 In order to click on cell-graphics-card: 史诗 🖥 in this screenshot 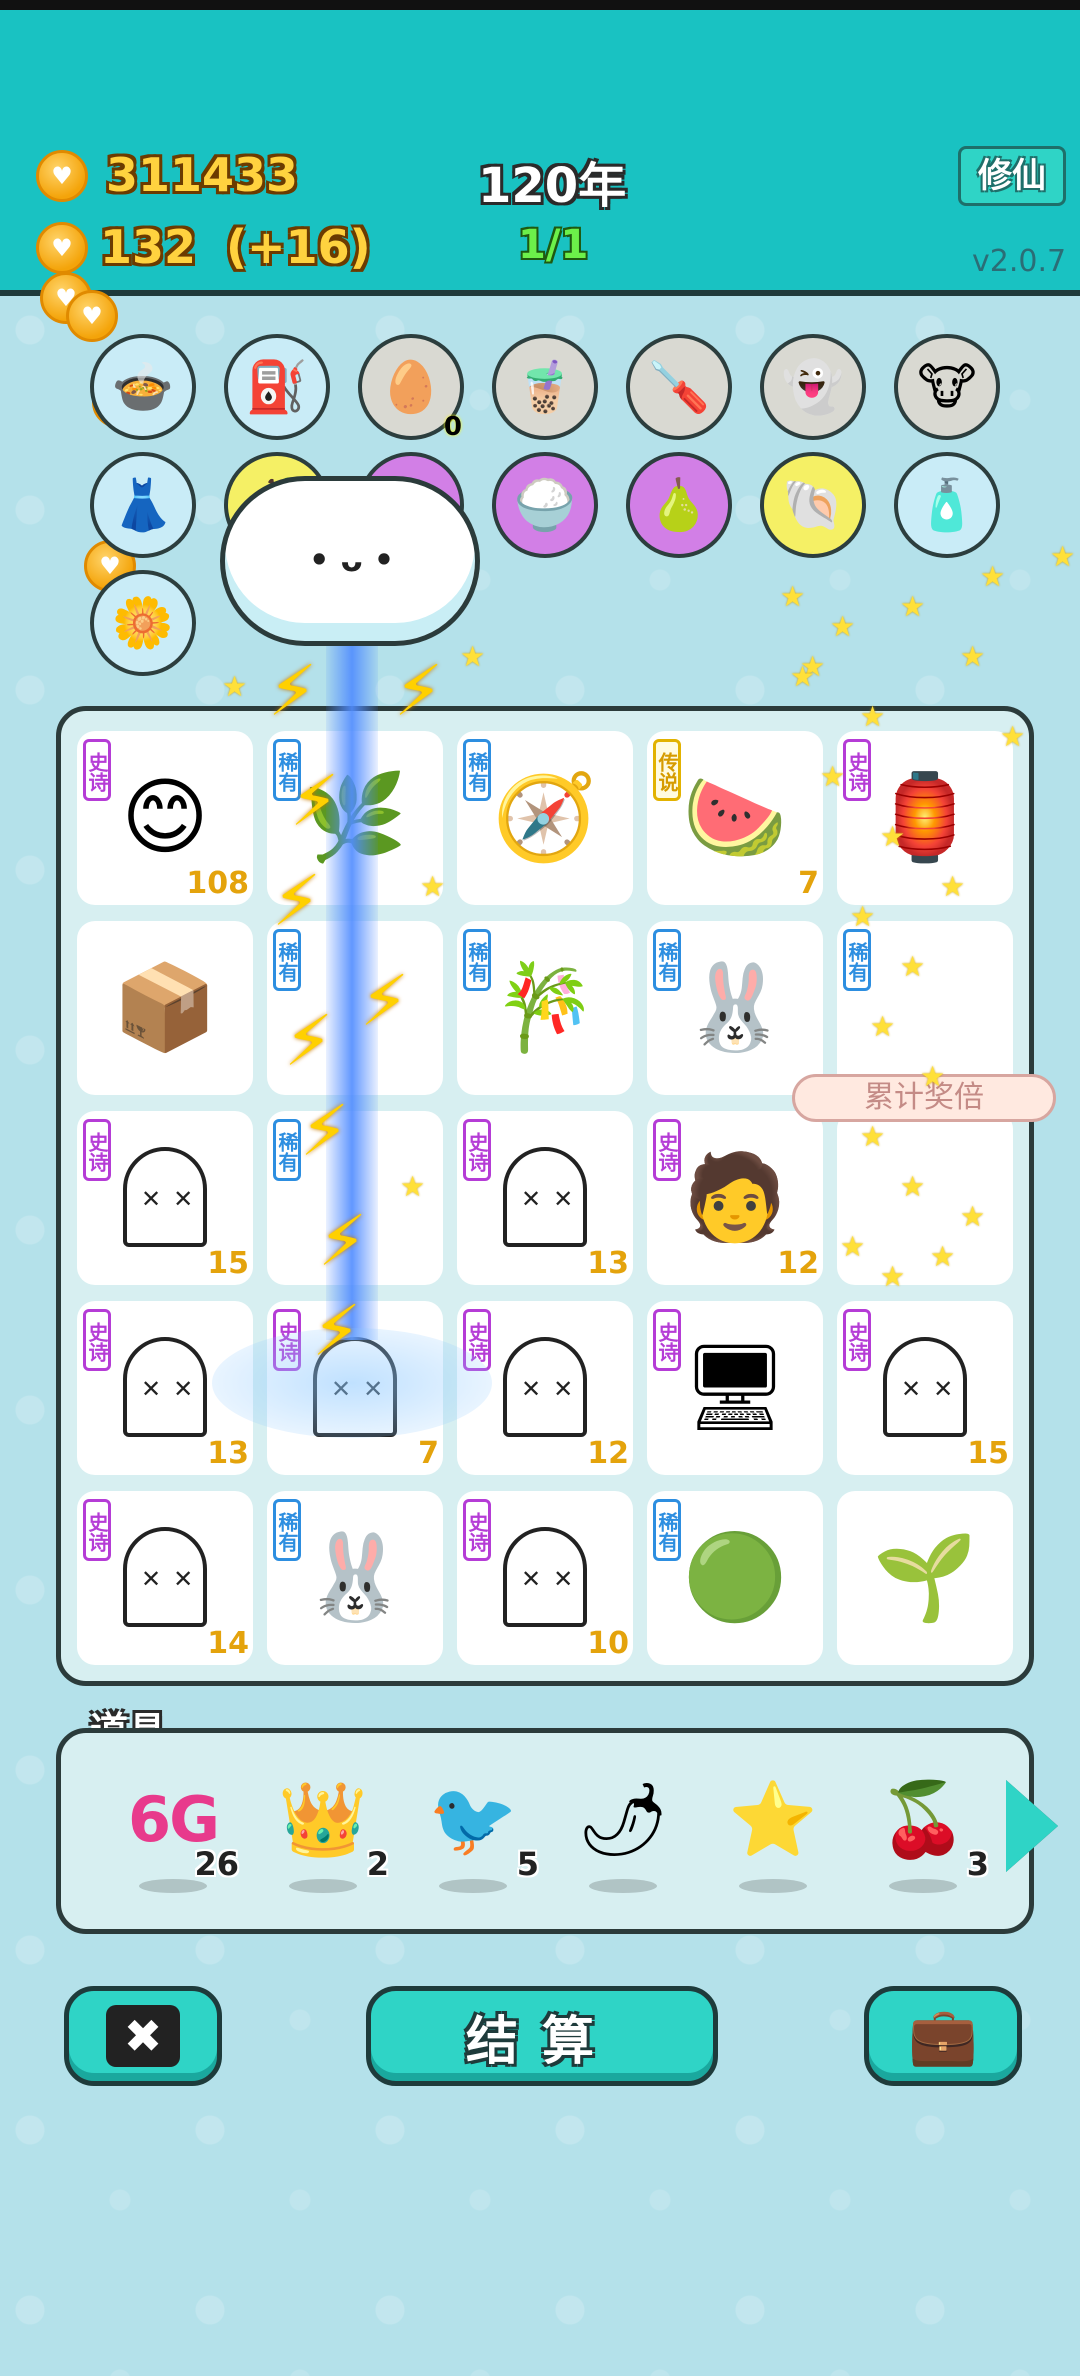, I will do `click(735, 1388)`.